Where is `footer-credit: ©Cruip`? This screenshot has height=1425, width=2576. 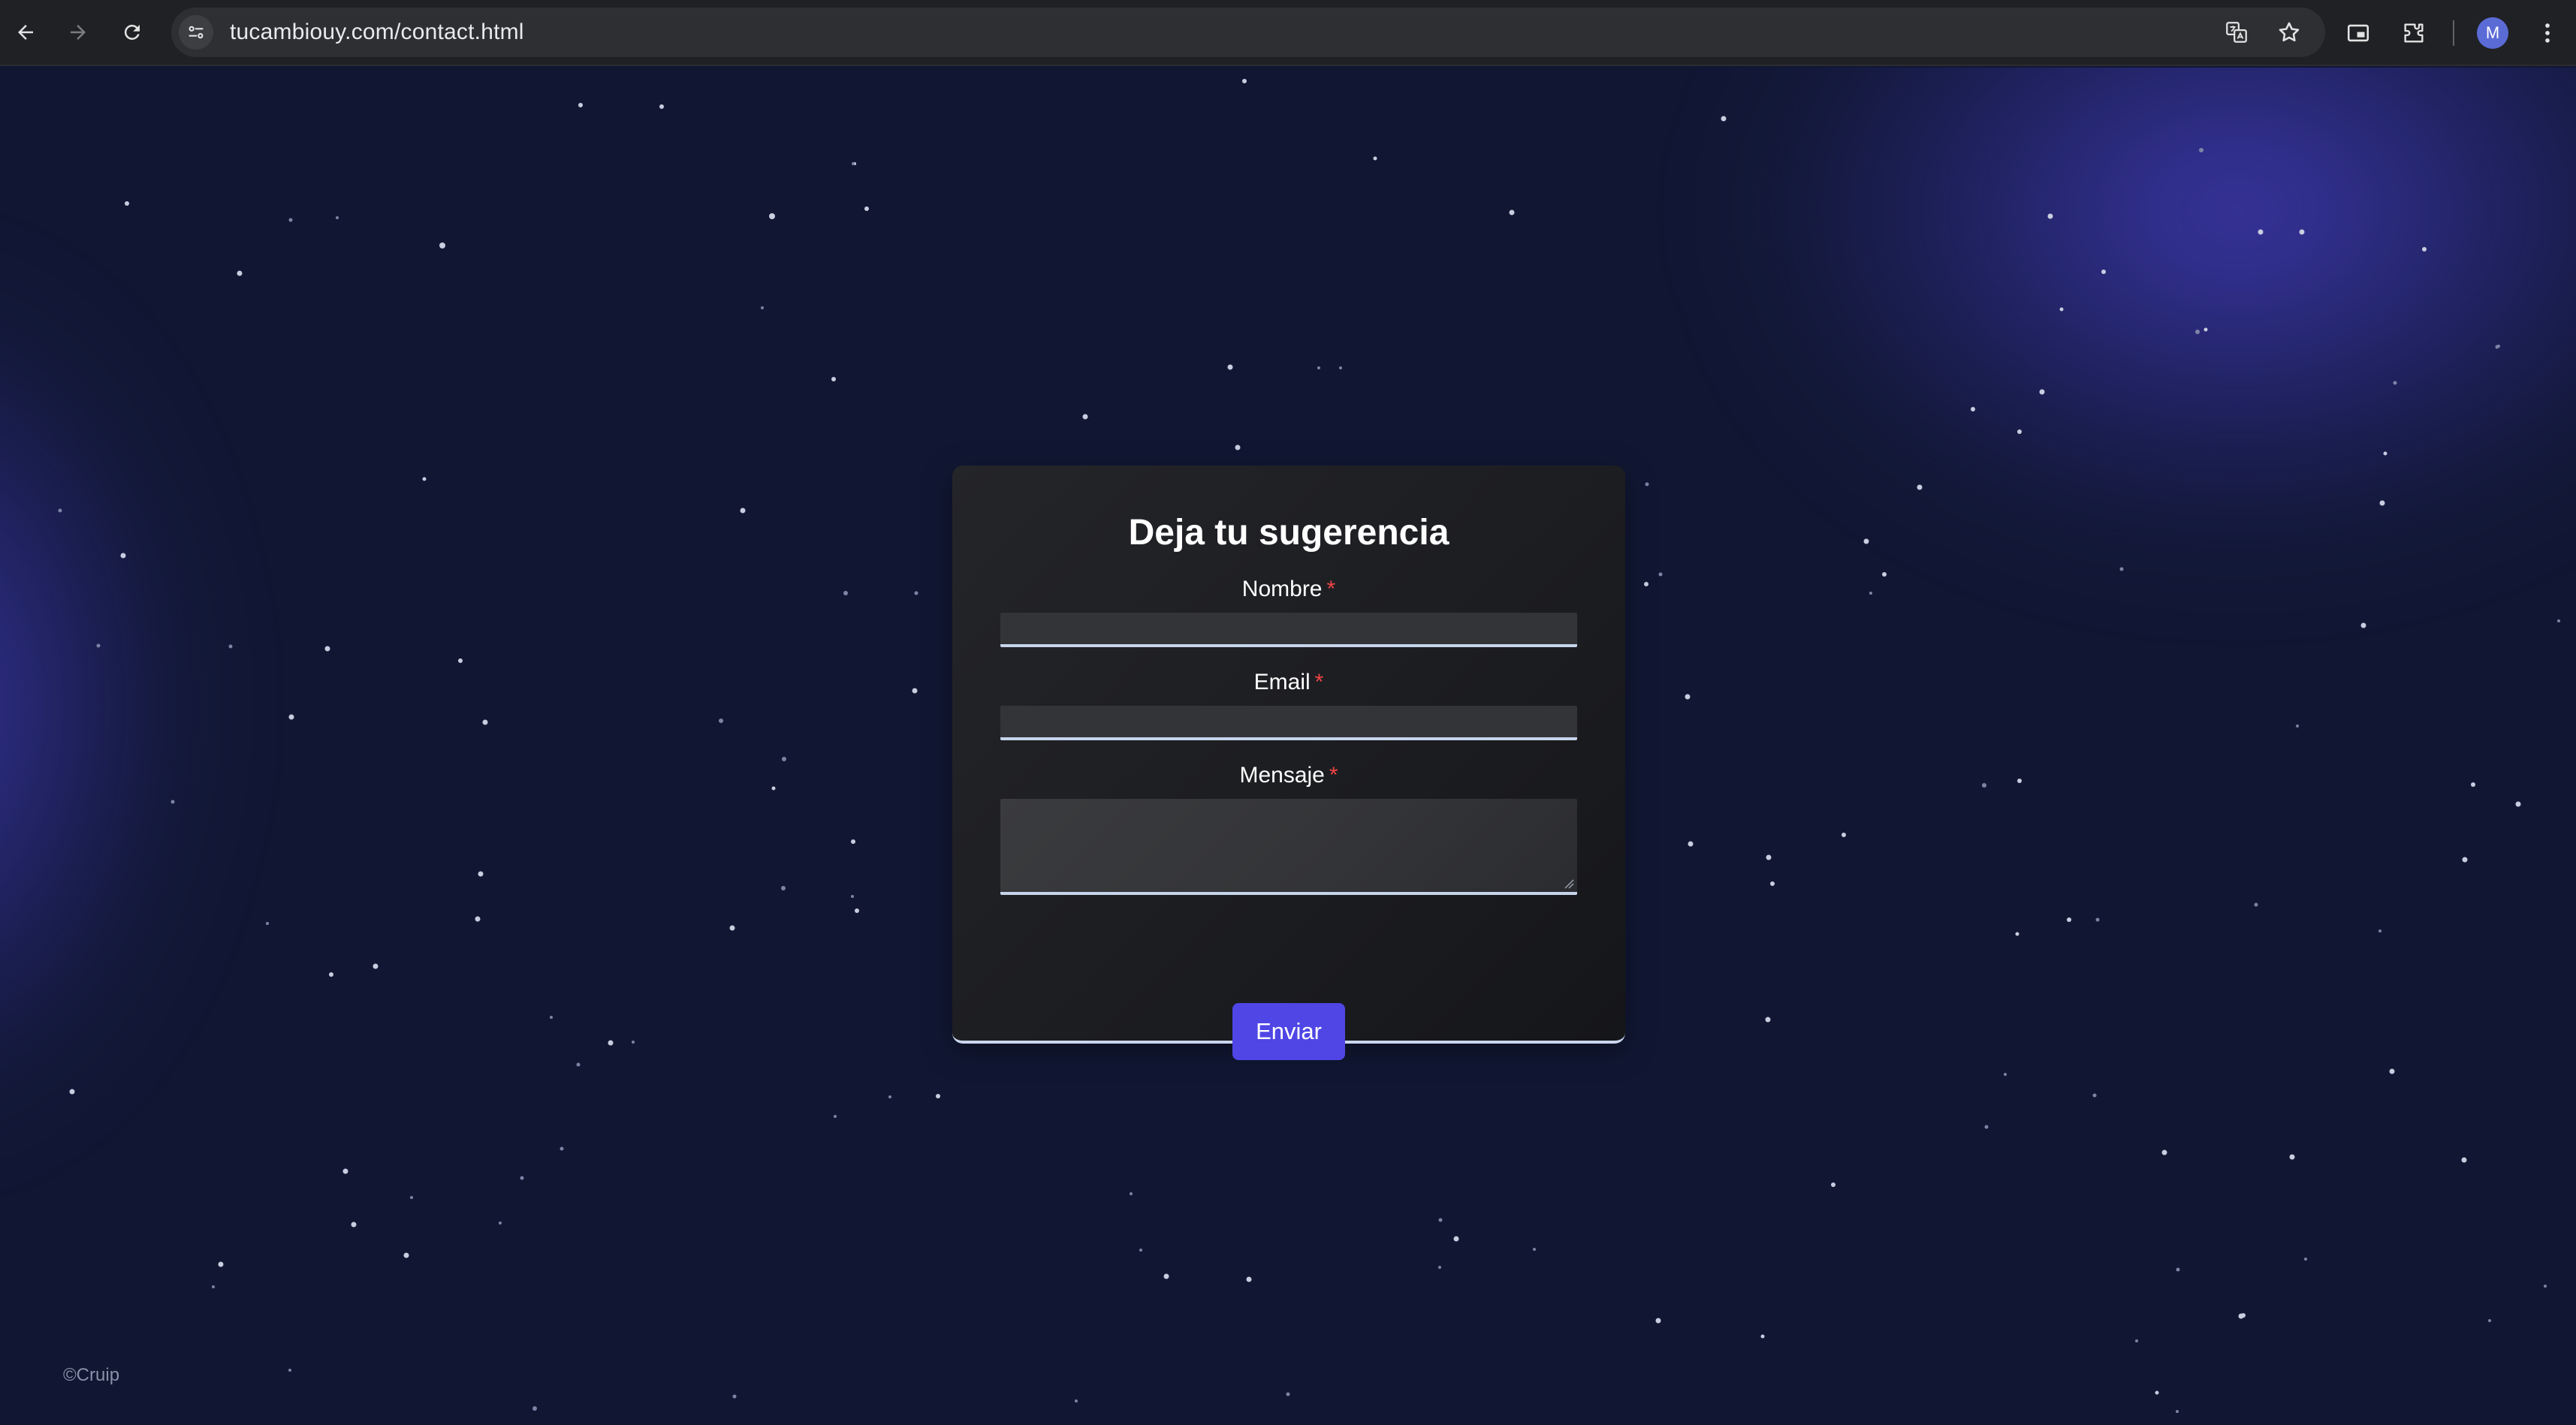
footer-credit: ©Cruip is located at coordinates (91, 1375).